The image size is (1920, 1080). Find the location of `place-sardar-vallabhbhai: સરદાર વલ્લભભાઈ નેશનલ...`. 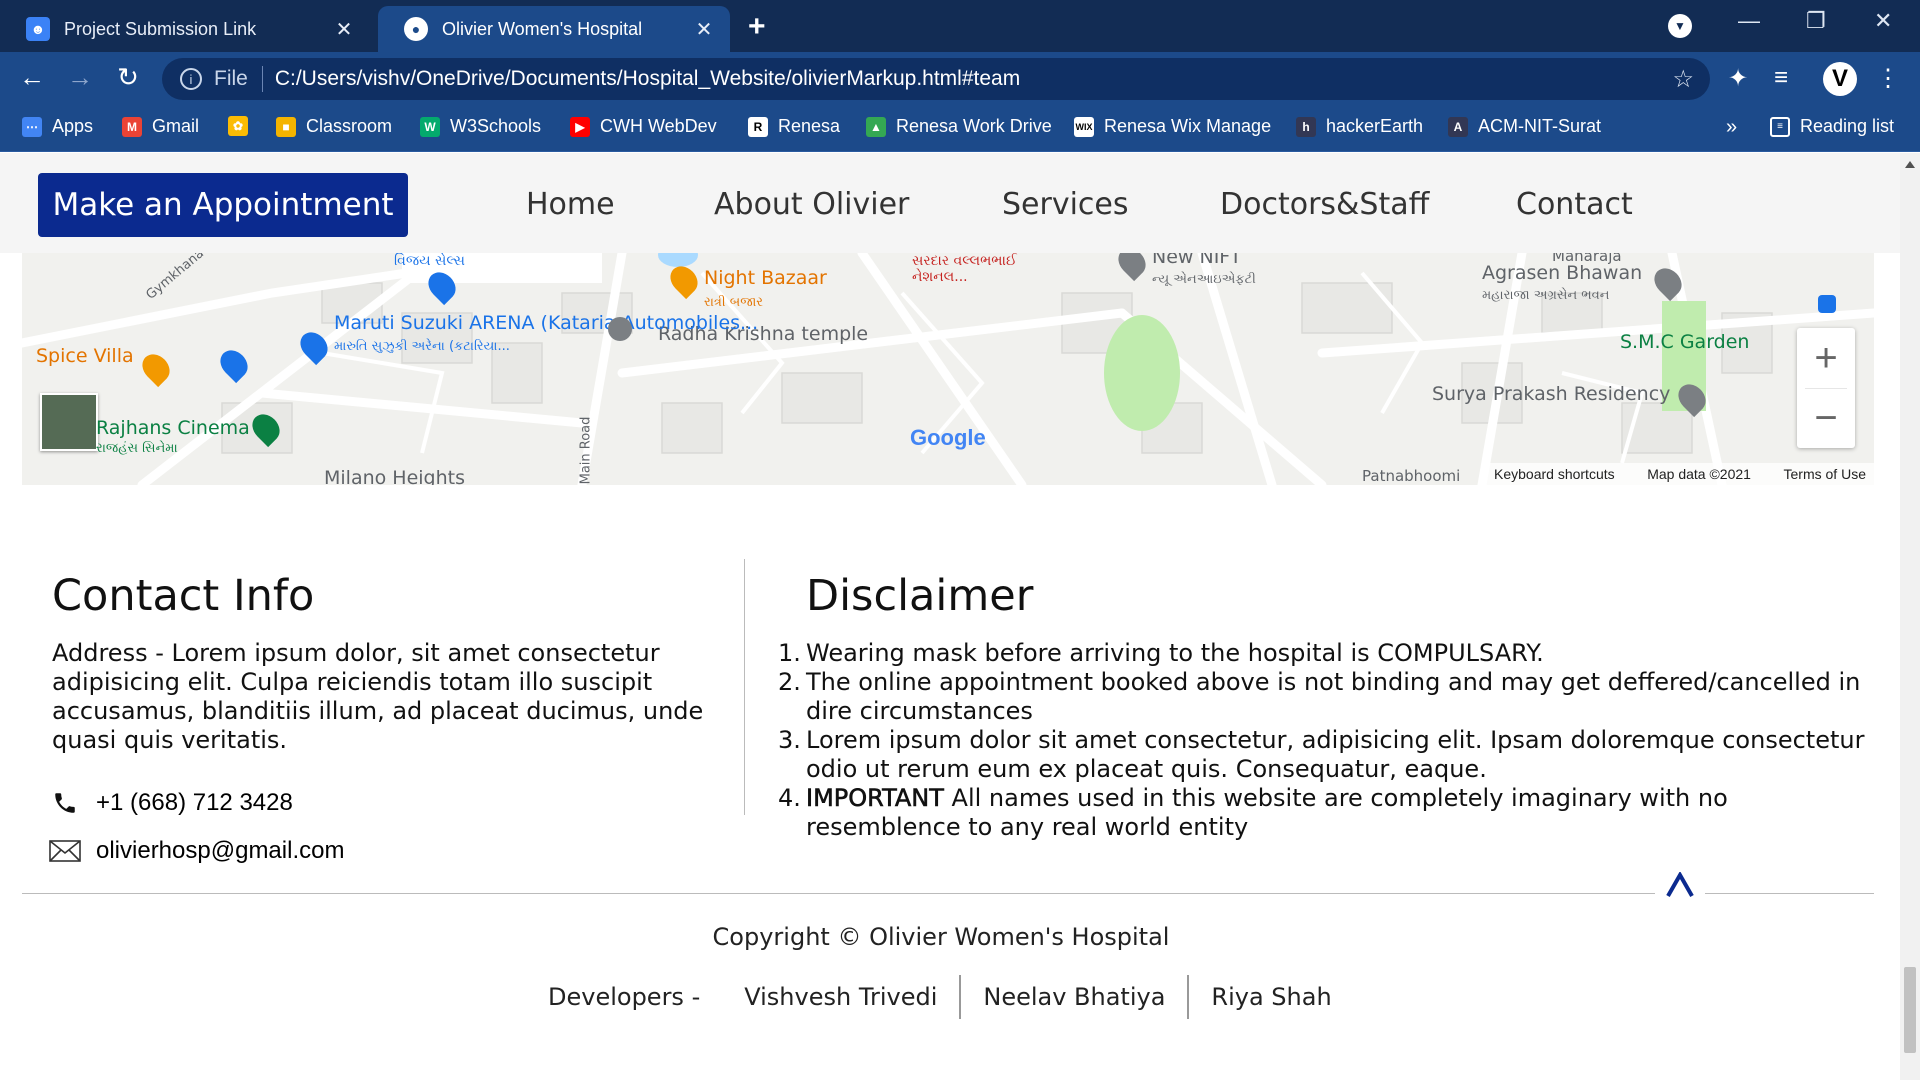

place-sardar-vallabhbhai: સરદાર વલ્લભભાઈ નેશનલ... is located at coordinates (967, 269).